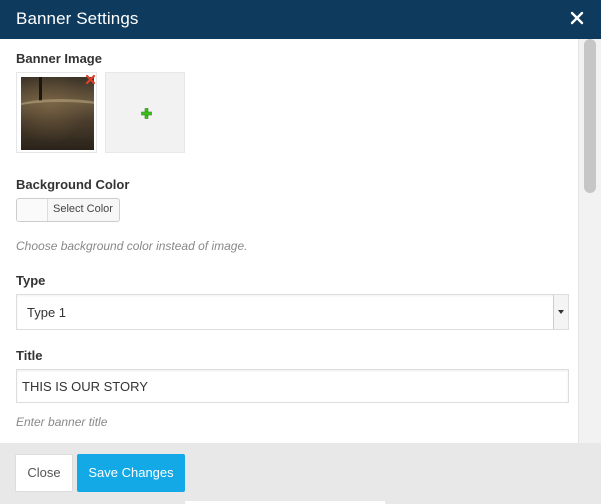  What do you see at coordinates (44, 473) in the screenshot?
I see `close-button: Close` at bounding box center [44, 473].